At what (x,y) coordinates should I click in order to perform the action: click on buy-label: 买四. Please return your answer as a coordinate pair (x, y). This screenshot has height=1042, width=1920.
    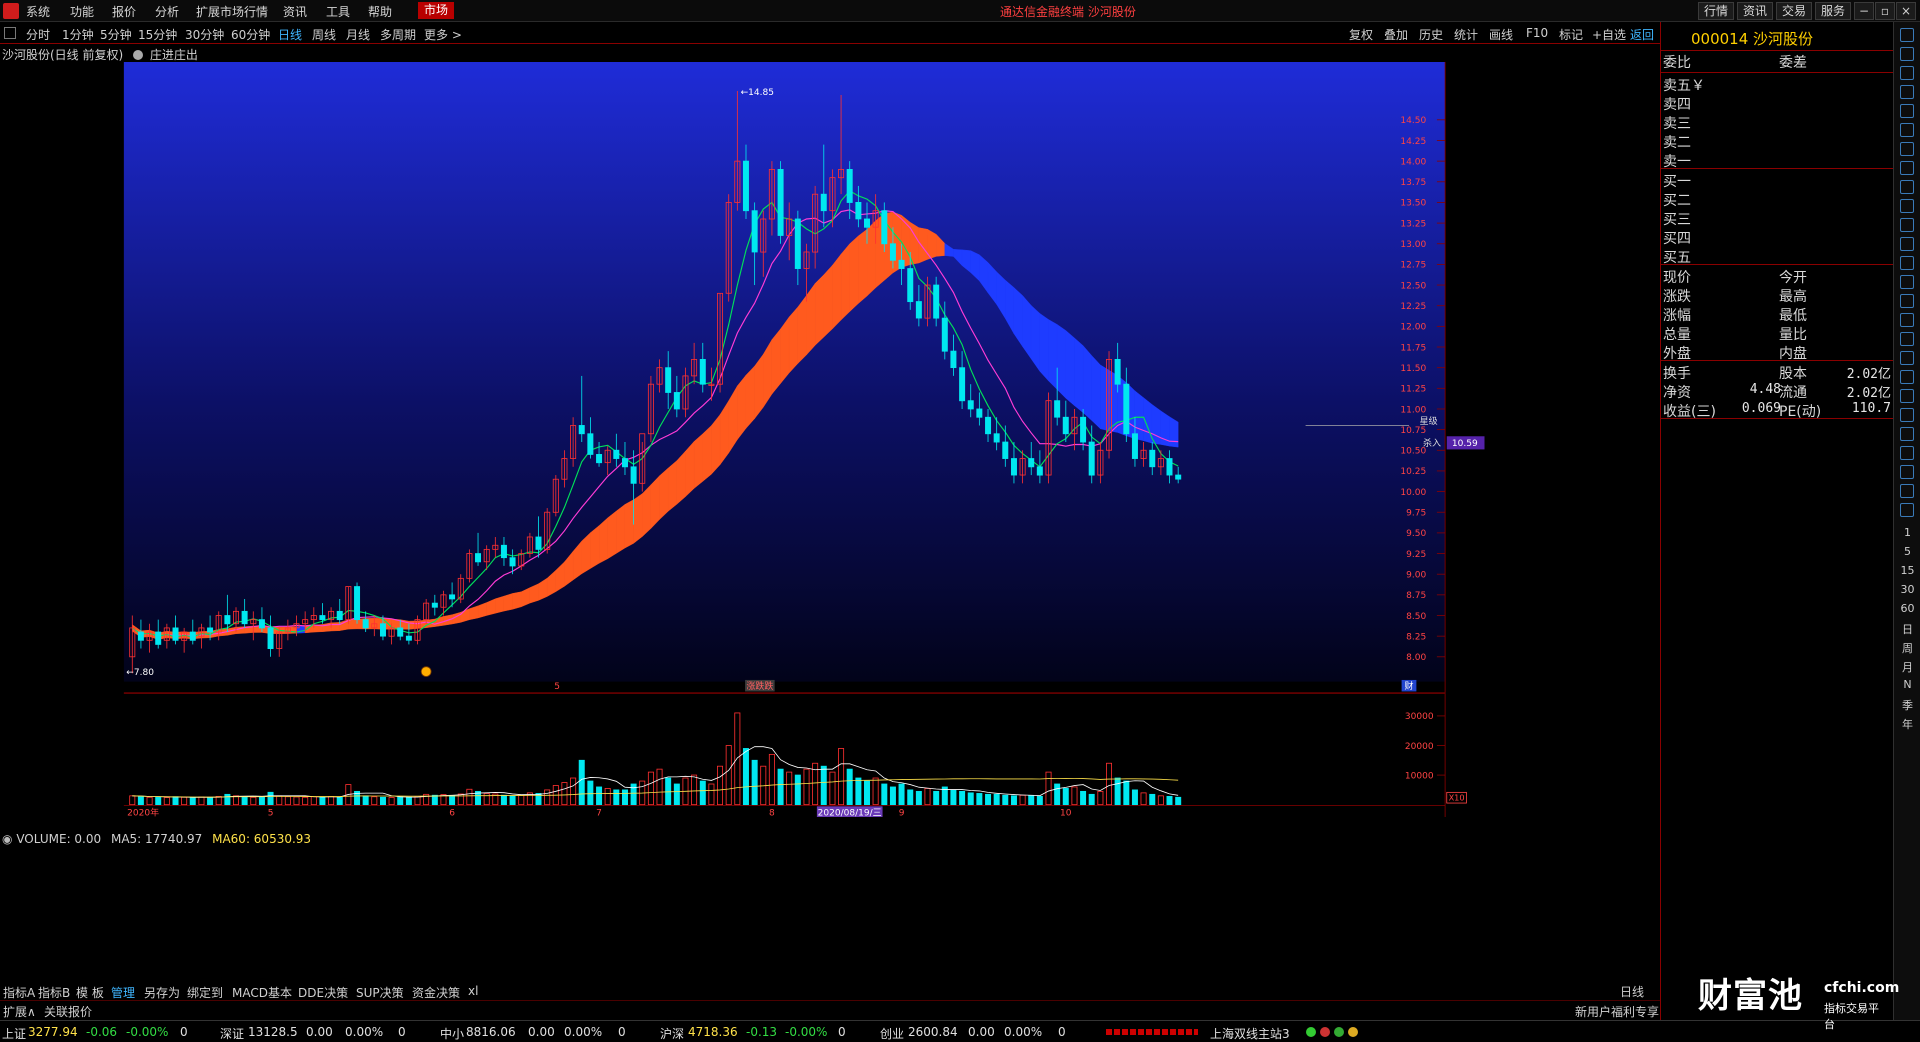
    Looking at the image, I should click on (1677, 238).